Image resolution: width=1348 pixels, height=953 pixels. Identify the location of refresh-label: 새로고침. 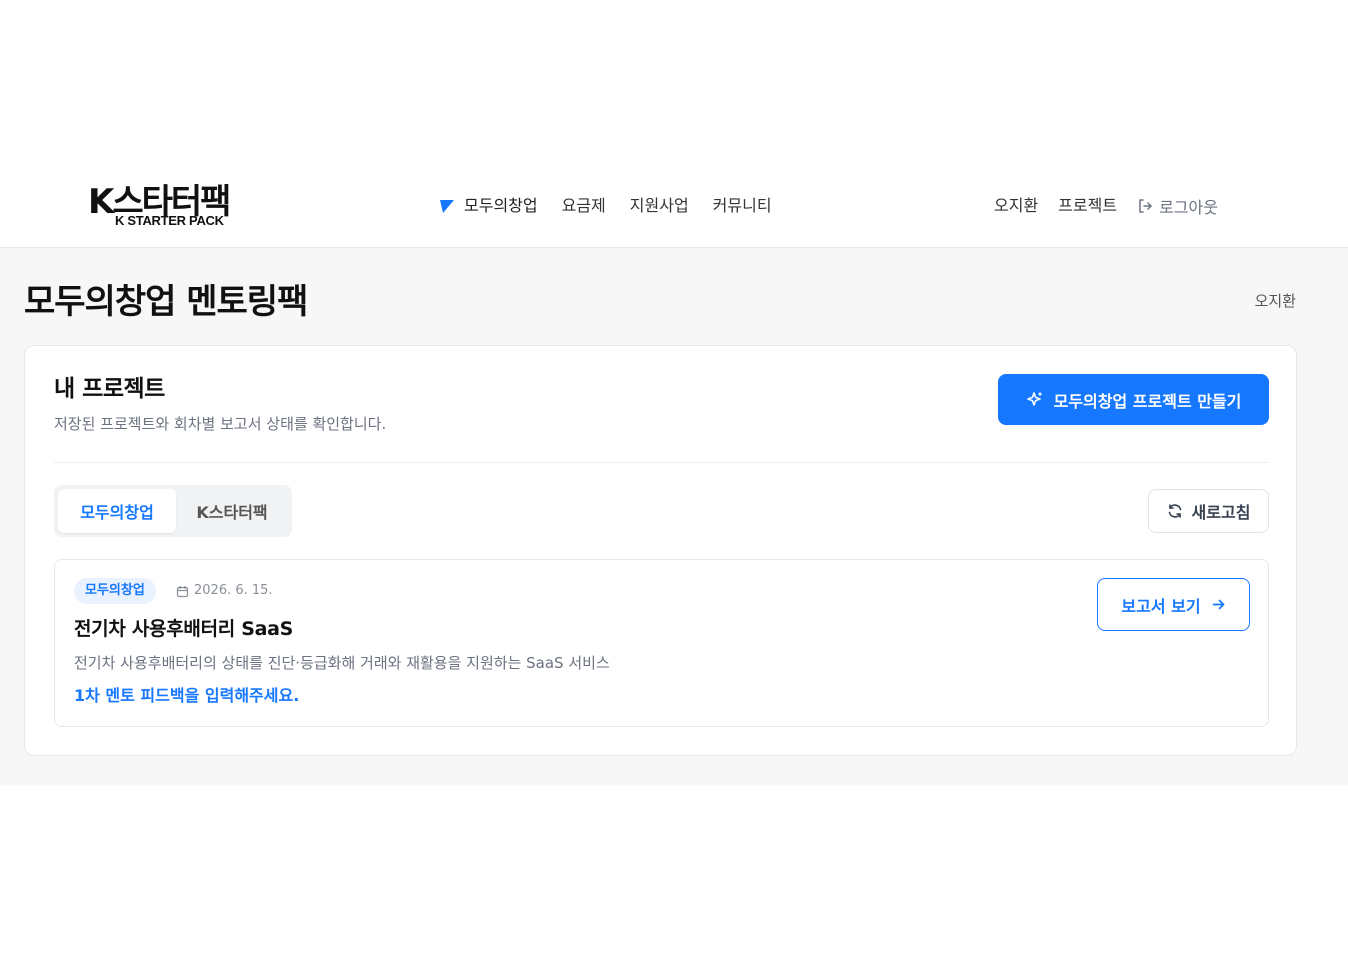
(1221, 512).